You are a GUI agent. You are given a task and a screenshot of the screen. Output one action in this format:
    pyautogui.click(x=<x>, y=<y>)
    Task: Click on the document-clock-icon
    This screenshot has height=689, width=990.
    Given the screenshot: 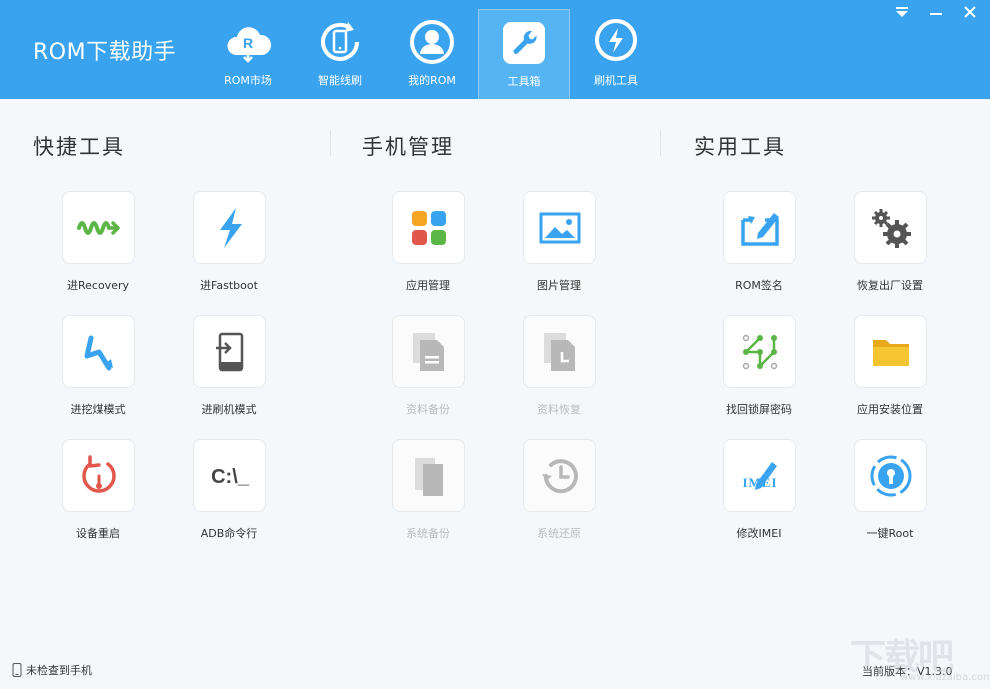 What is the action you would take?
    pyautogui.click(x=559, y=351)
    